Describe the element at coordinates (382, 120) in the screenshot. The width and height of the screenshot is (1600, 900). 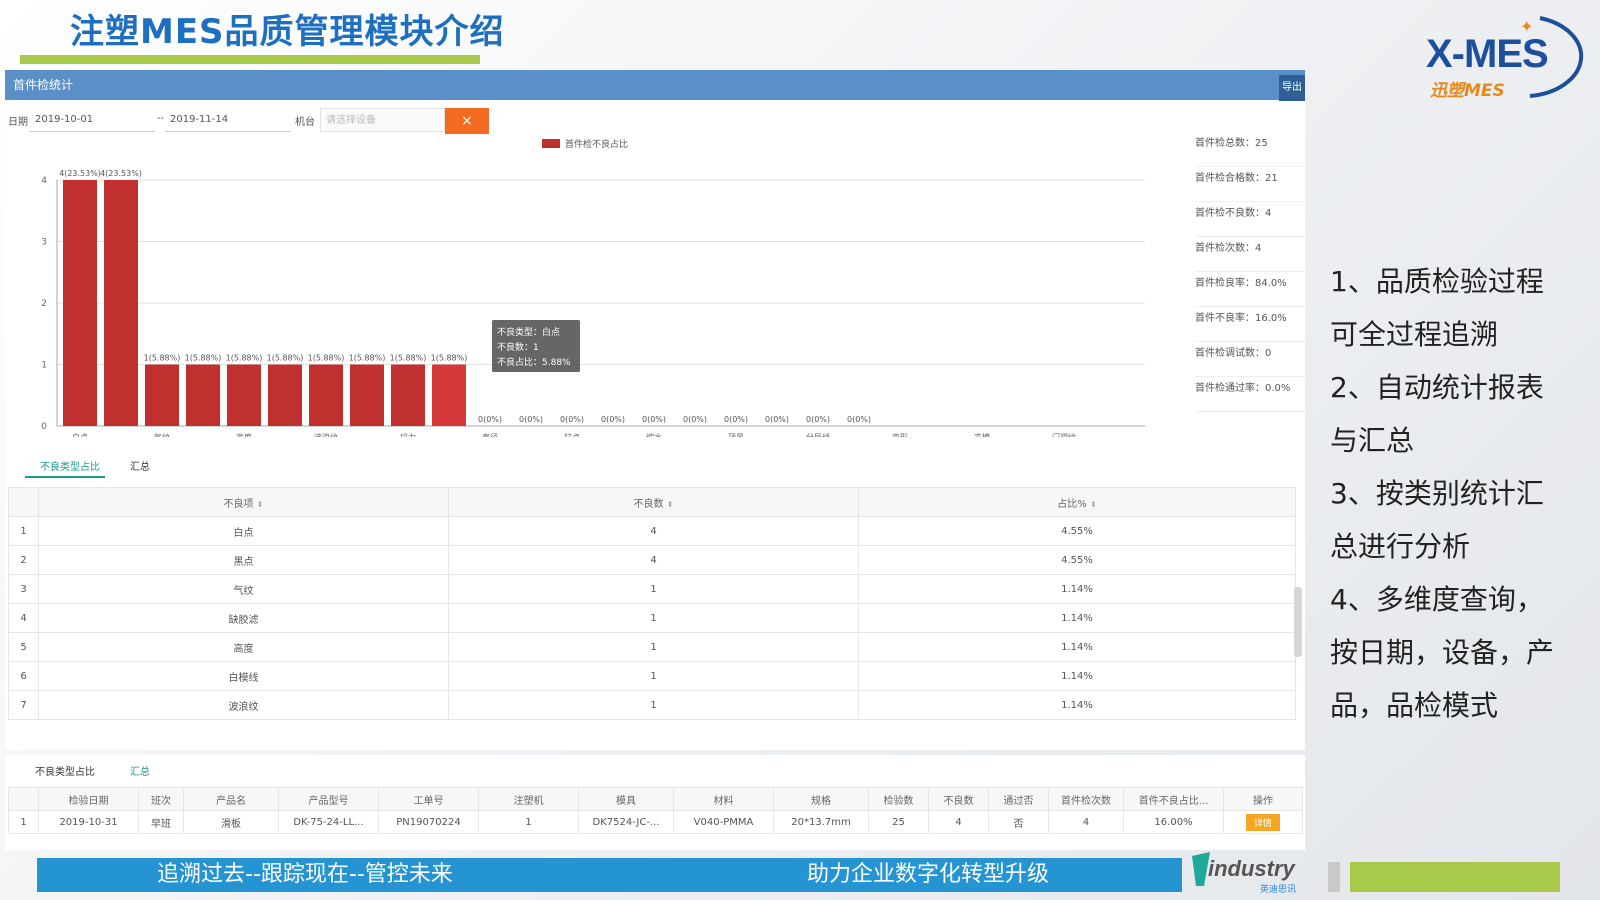
I see `machine-select: 请选择设备` at that location.